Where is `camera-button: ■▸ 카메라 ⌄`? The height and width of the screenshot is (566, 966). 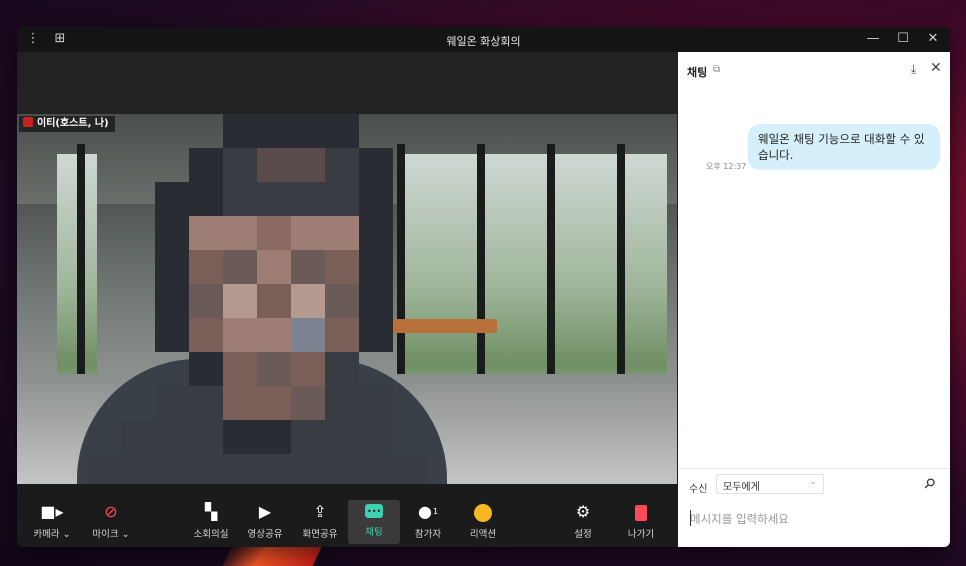 camera-button: ■▸ 카메라 ⌄ is located at coordinates (52, 523).